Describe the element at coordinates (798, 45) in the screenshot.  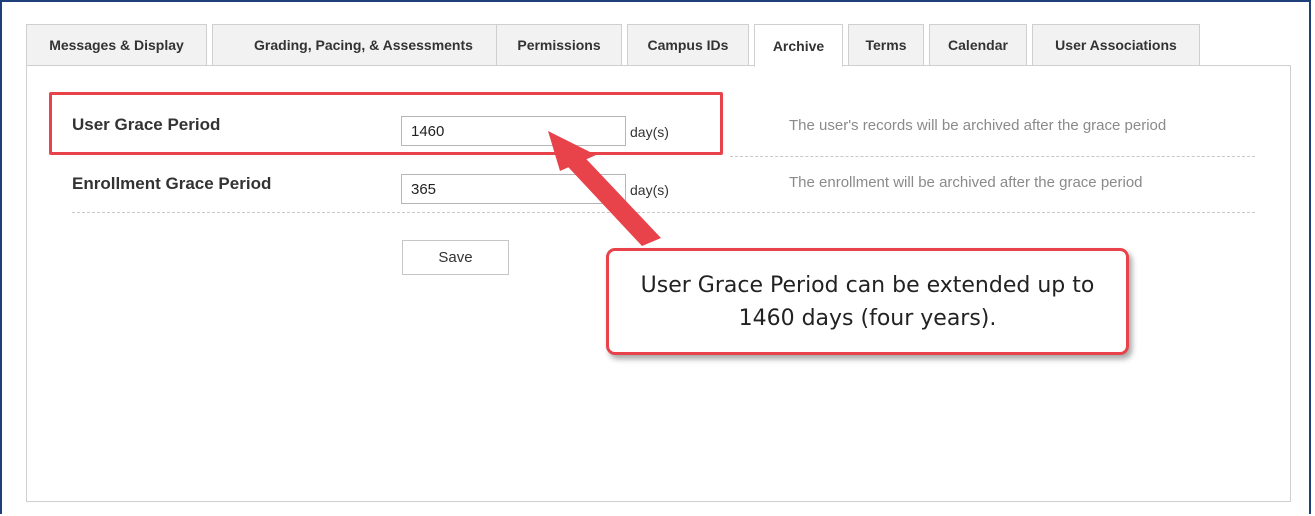
I see `tab-archive: Archive` at that location.